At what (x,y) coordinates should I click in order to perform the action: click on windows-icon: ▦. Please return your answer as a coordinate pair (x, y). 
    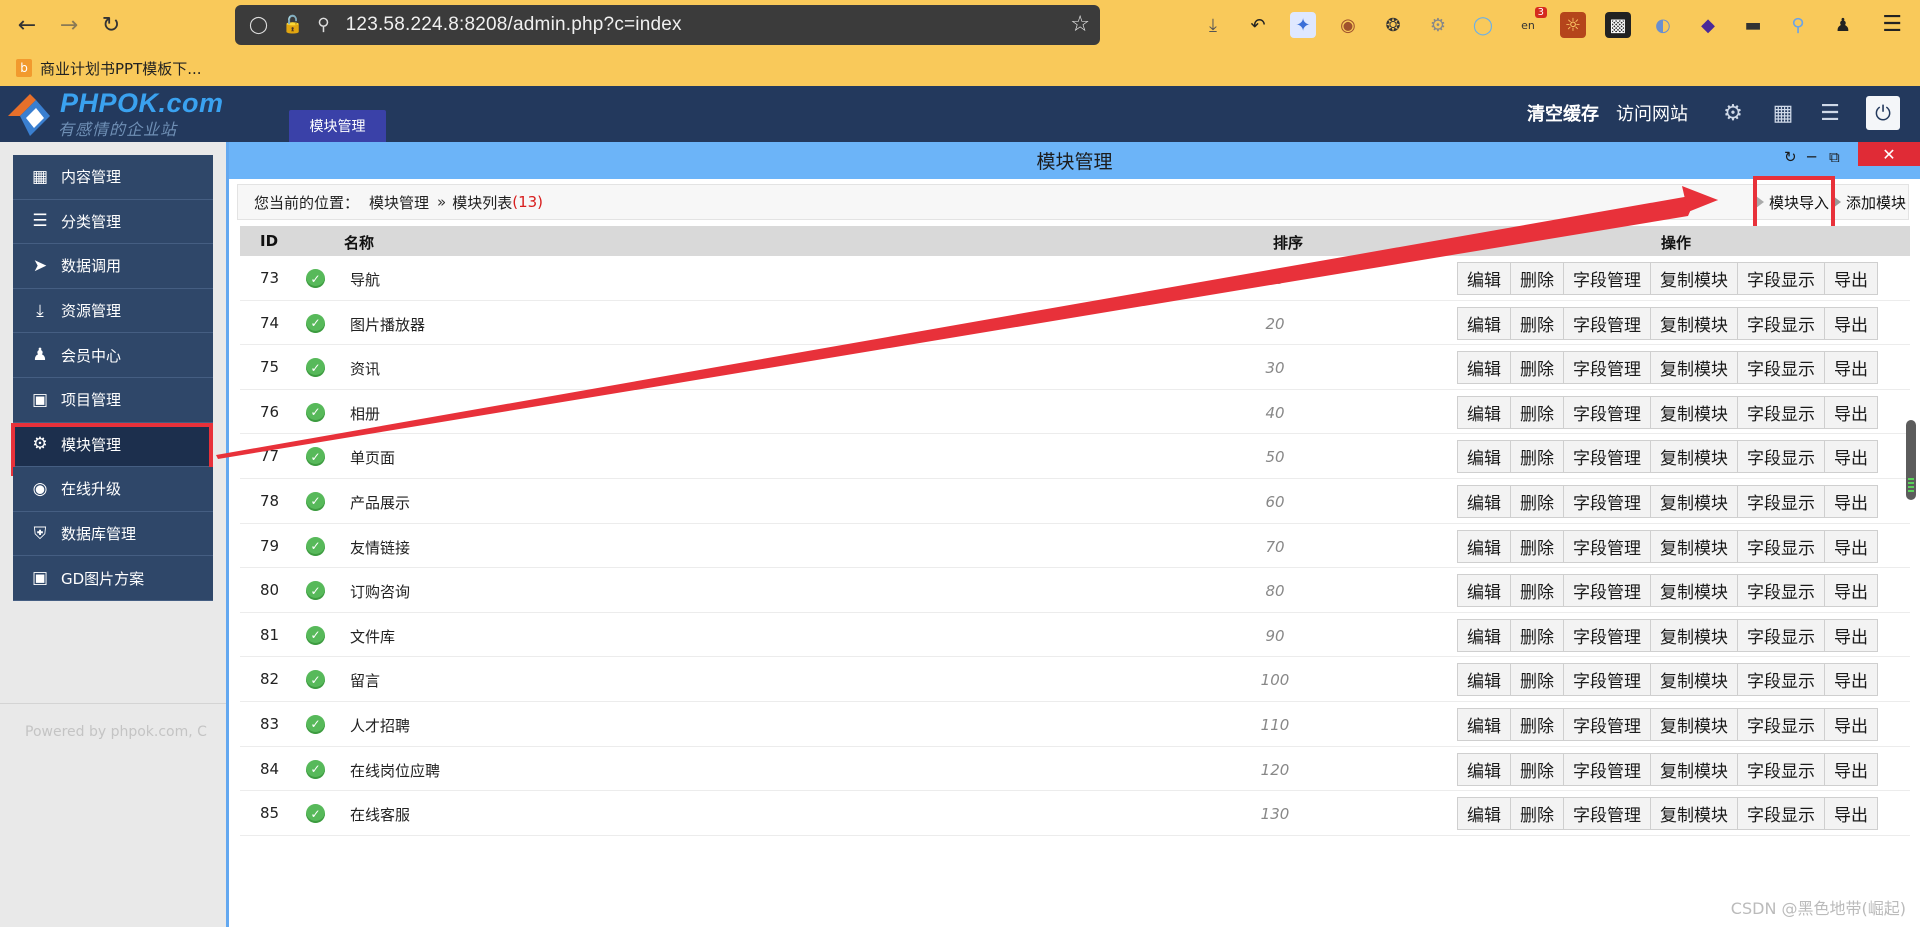
    Looking at the image, I should click on (1783, 113).